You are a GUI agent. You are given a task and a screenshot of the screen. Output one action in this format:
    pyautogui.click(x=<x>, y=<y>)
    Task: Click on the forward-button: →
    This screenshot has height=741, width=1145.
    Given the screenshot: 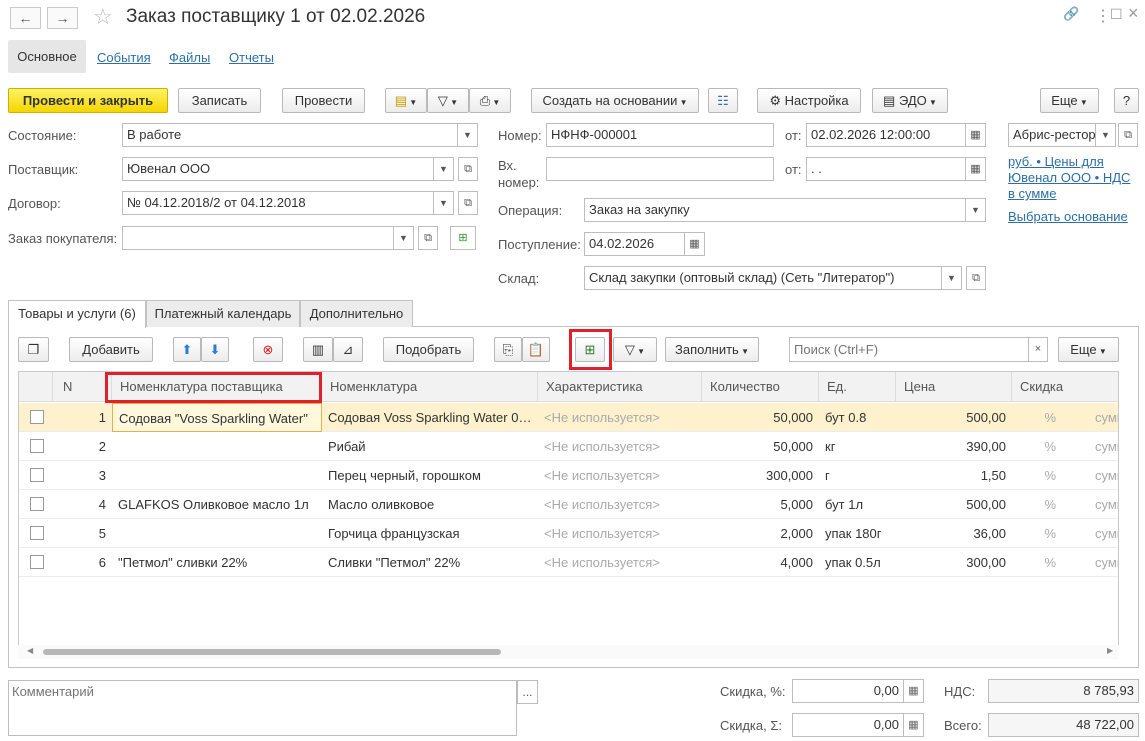 What is the action you would take?
    pyautogui.click(x=62, y=18)
    